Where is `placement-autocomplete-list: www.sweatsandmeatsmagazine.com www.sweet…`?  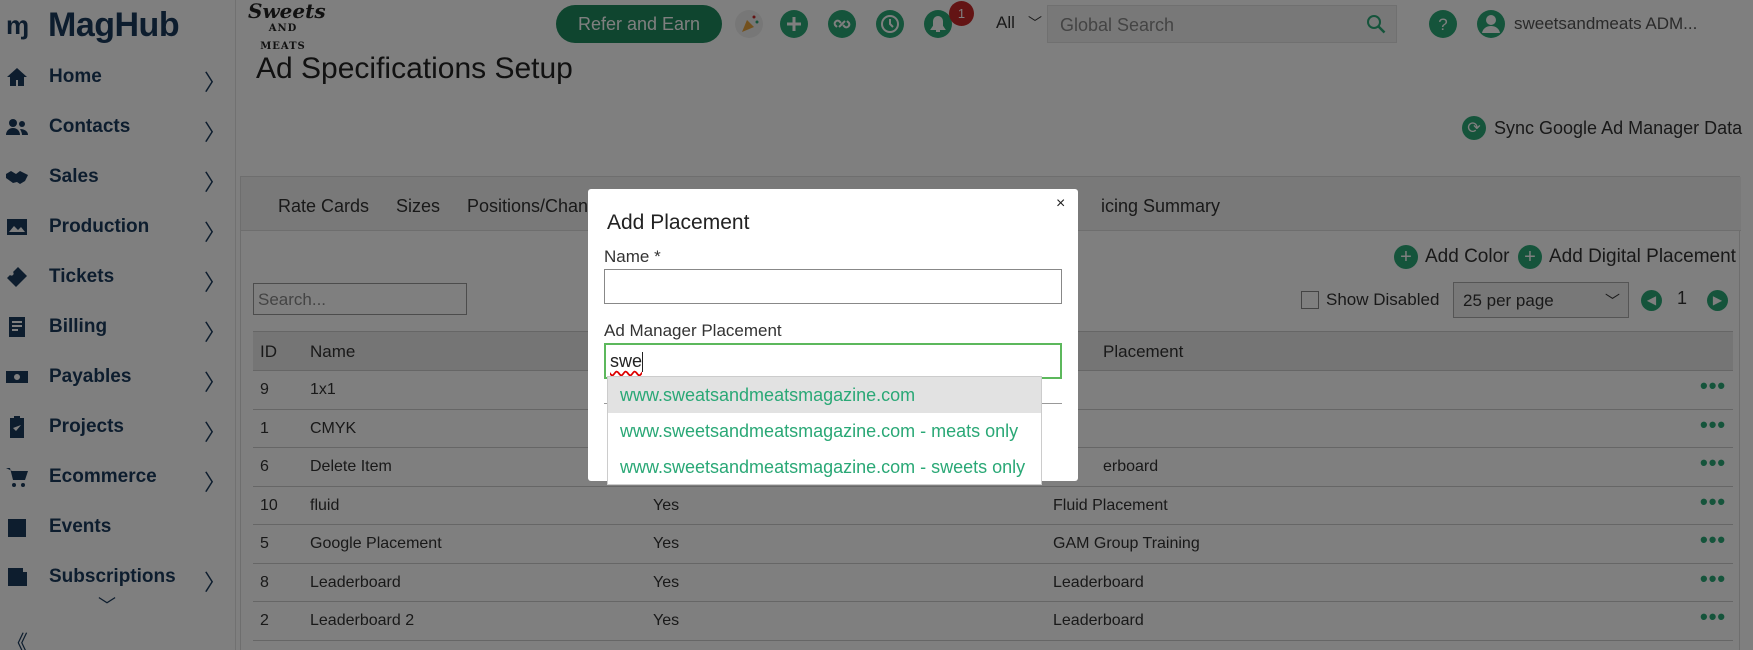 placement-autocomplete-list: www.sweatsandmeatsmagazine.com www.sweet… is located at coordinates (824, 430).